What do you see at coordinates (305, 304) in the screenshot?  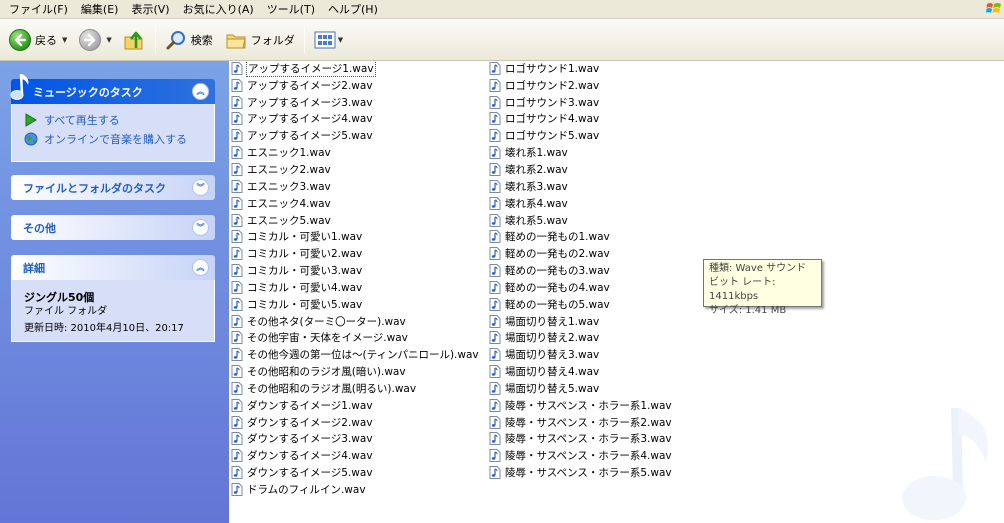 I see `file-name: コミカル・可愛い5.wav` at bounding box center [305, 304].